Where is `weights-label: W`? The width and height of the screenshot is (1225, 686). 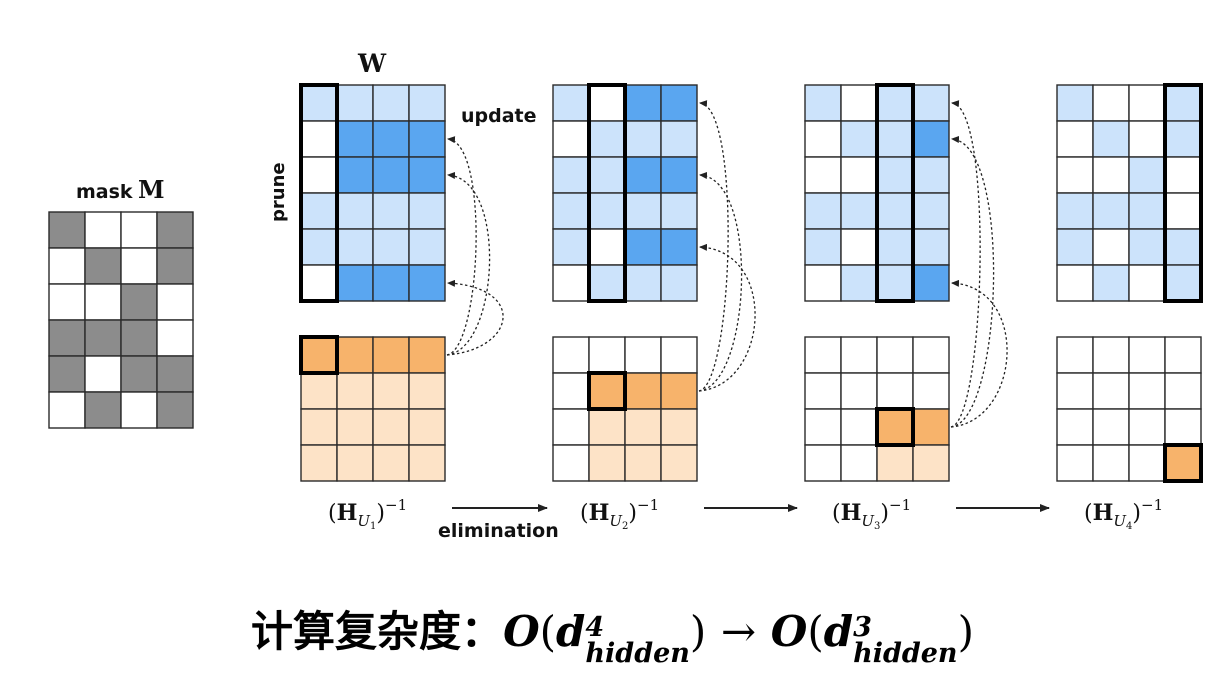
weights-label: W is located at coordinates (372, 63).